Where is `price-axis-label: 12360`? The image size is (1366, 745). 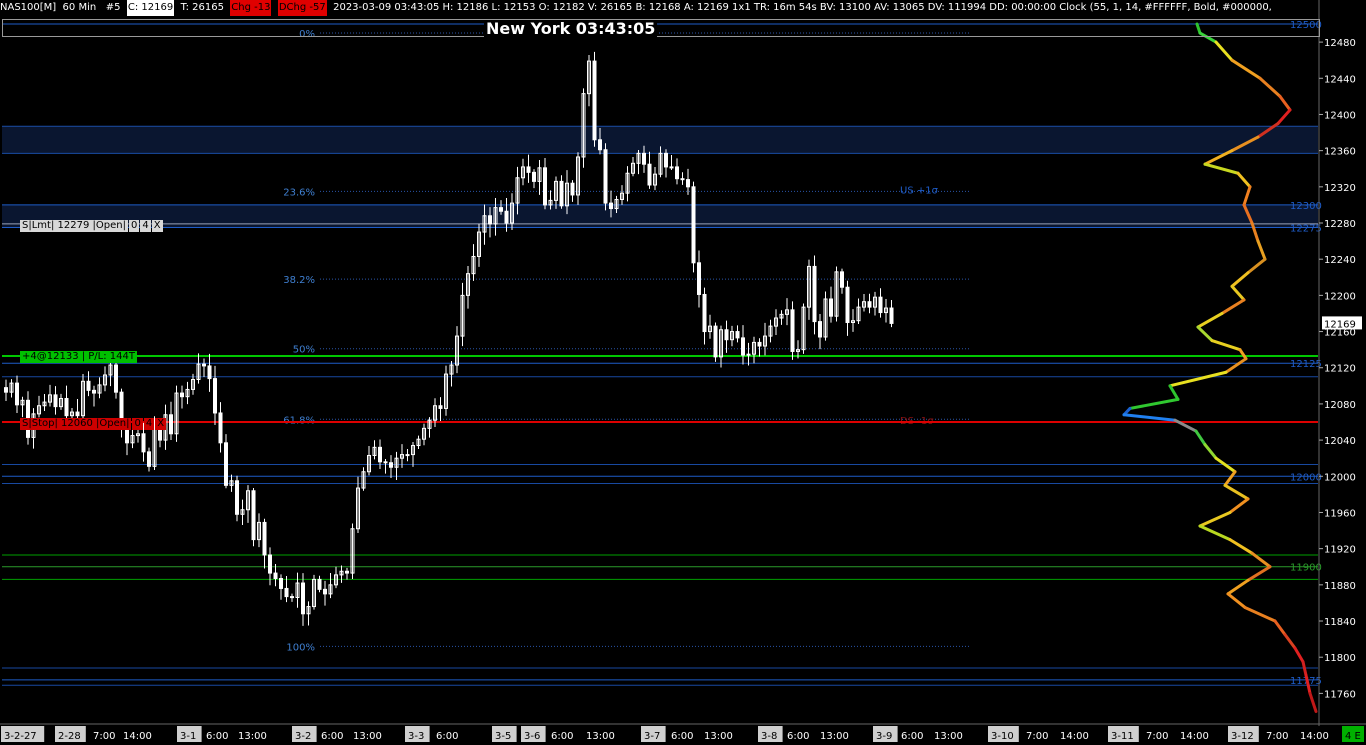
price-axis-label: 12360 is located at coordinates (1340, 152).